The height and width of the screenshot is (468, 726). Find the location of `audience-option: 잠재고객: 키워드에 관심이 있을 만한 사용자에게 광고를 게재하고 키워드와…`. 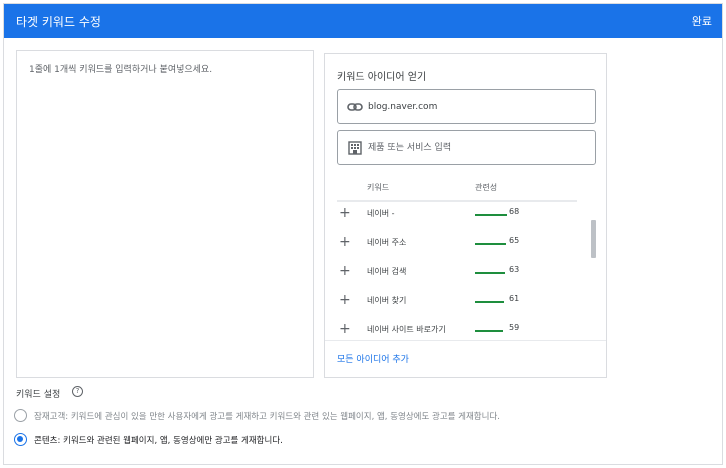

audience-option: 잠재고객: 키워드에 관심이 있을 만한 사용자에게 광고를 게재하고 키워드와… is located at coordinates (364, 416).